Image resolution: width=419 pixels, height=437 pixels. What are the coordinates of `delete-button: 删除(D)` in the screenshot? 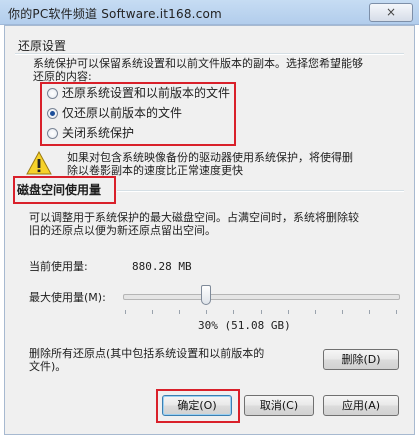 It's located at (361, 359).